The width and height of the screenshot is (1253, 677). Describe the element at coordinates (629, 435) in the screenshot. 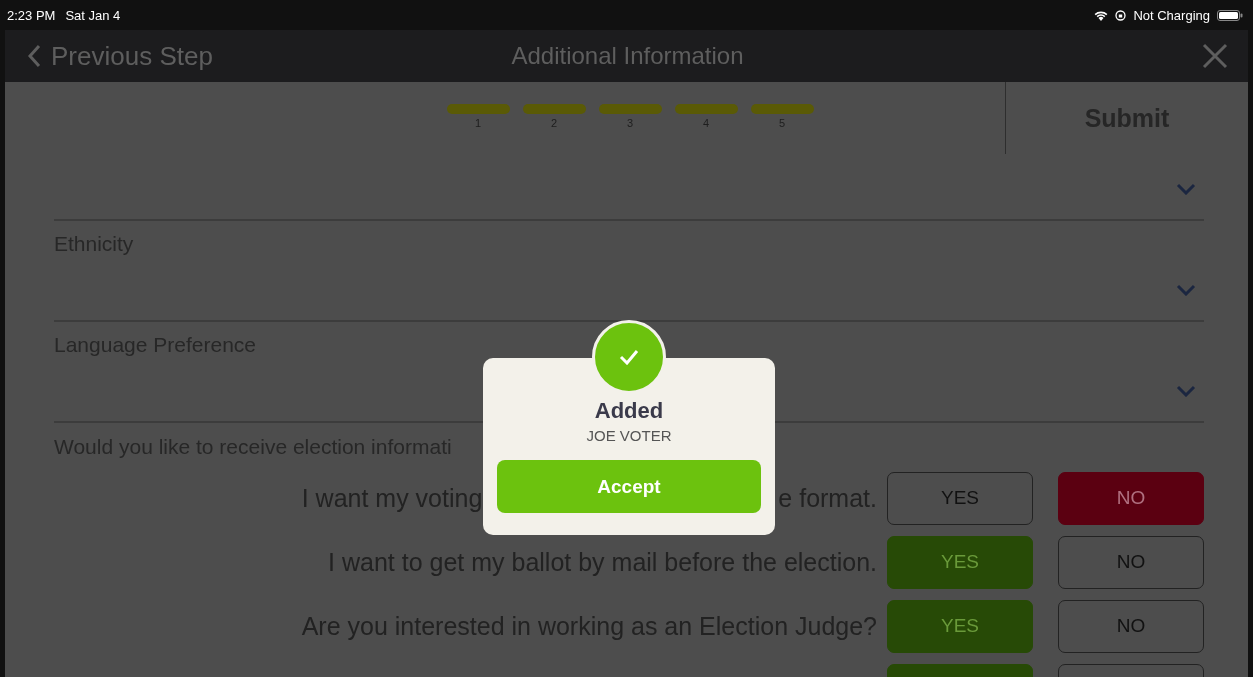

I see `voter-name: JOE VOTER` at that location.